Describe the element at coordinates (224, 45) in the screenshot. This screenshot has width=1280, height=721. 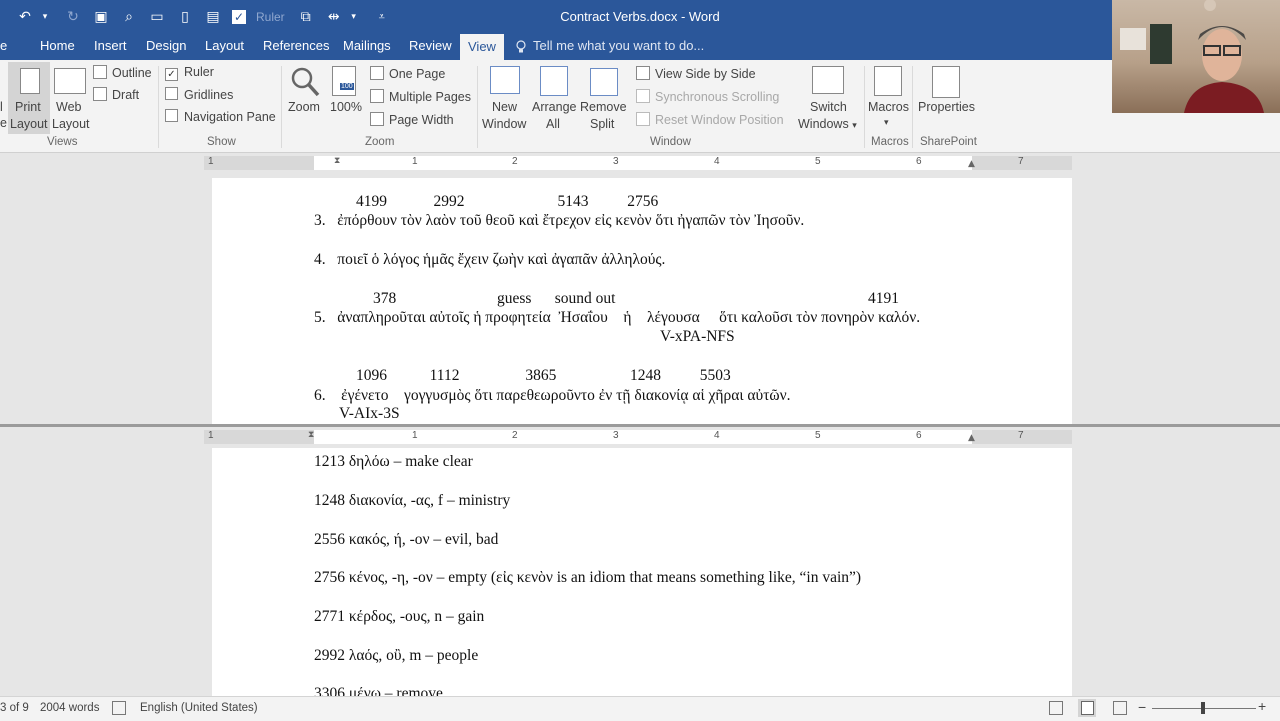
I see `tab-layout: Layout` at that location.